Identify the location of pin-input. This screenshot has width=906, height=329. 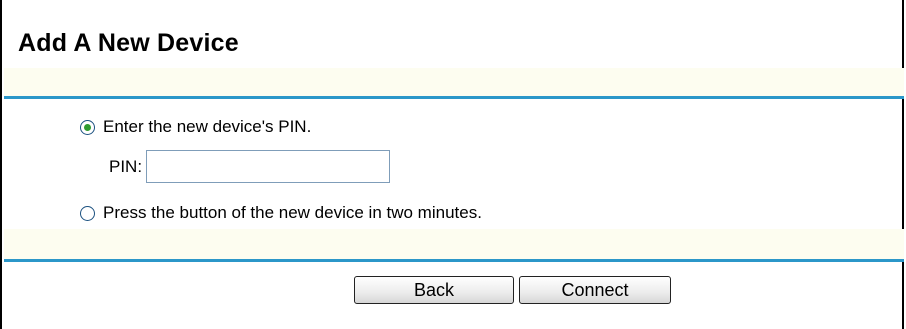
(268, 166).